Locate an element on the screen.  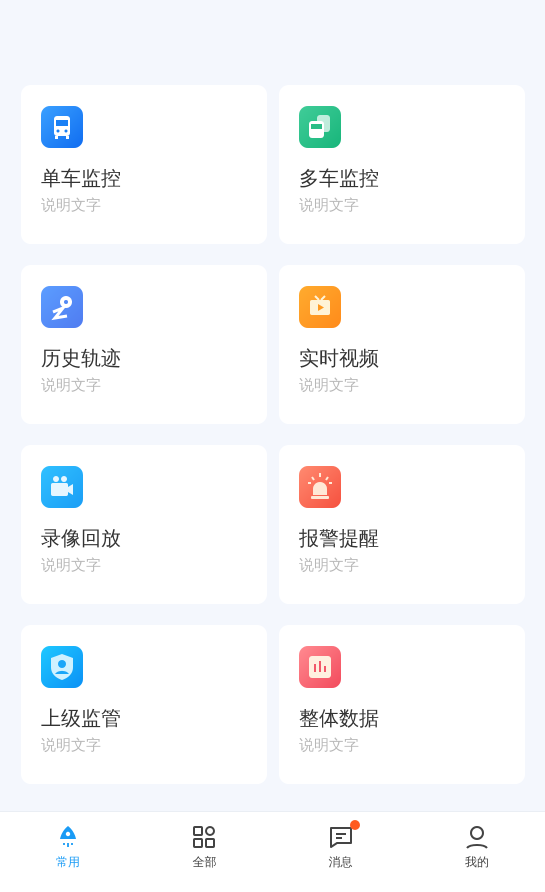
grid-icon is located at coordinates (204, 837).